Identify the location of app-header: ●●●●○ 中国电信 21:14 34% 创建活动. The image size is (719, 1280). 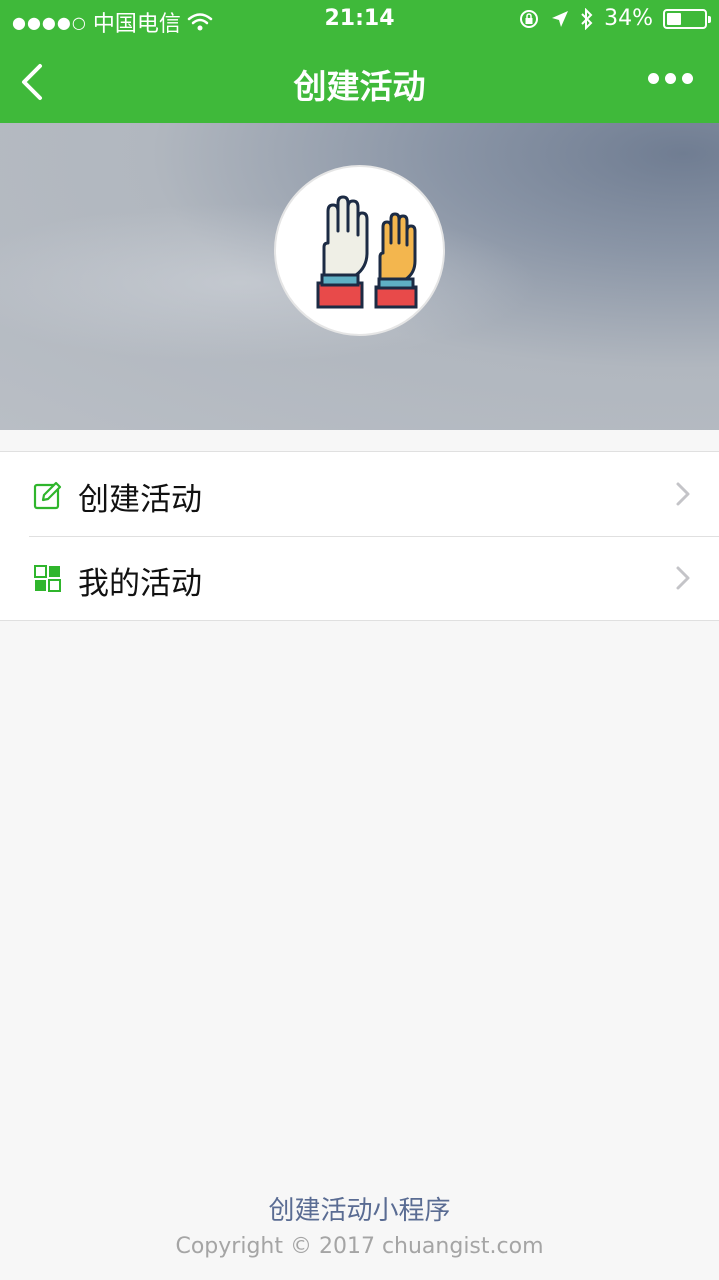
(359, 61).